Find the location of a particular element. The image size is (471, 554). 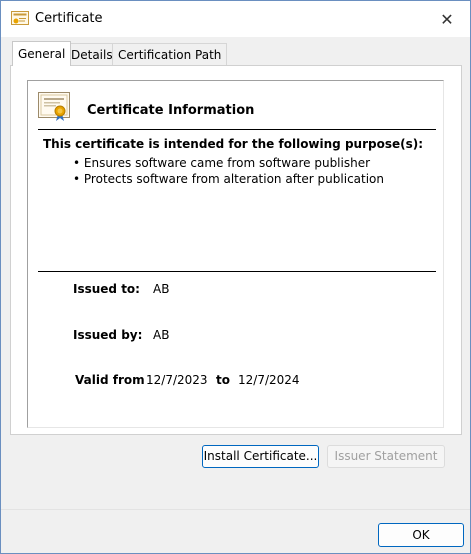

footer-divider is located at coordinates (235, 509).